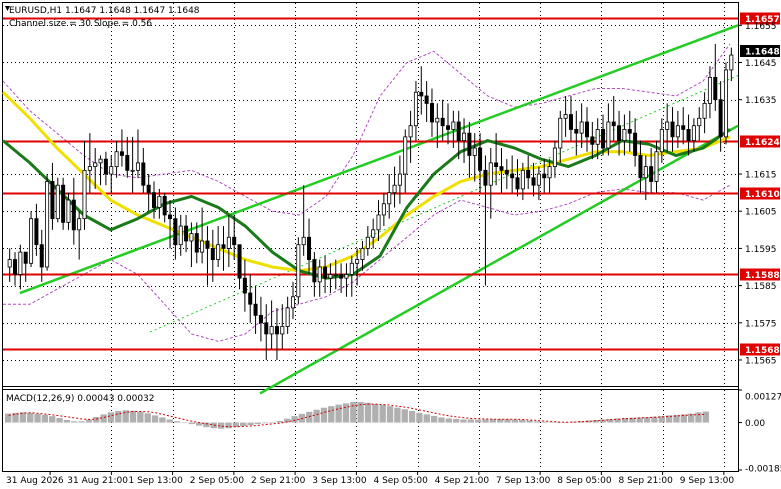 The width and height of the screenshot is (781, 489). I want to click on time-tick-label: 31 Aug 21:00, so click(97, 481).